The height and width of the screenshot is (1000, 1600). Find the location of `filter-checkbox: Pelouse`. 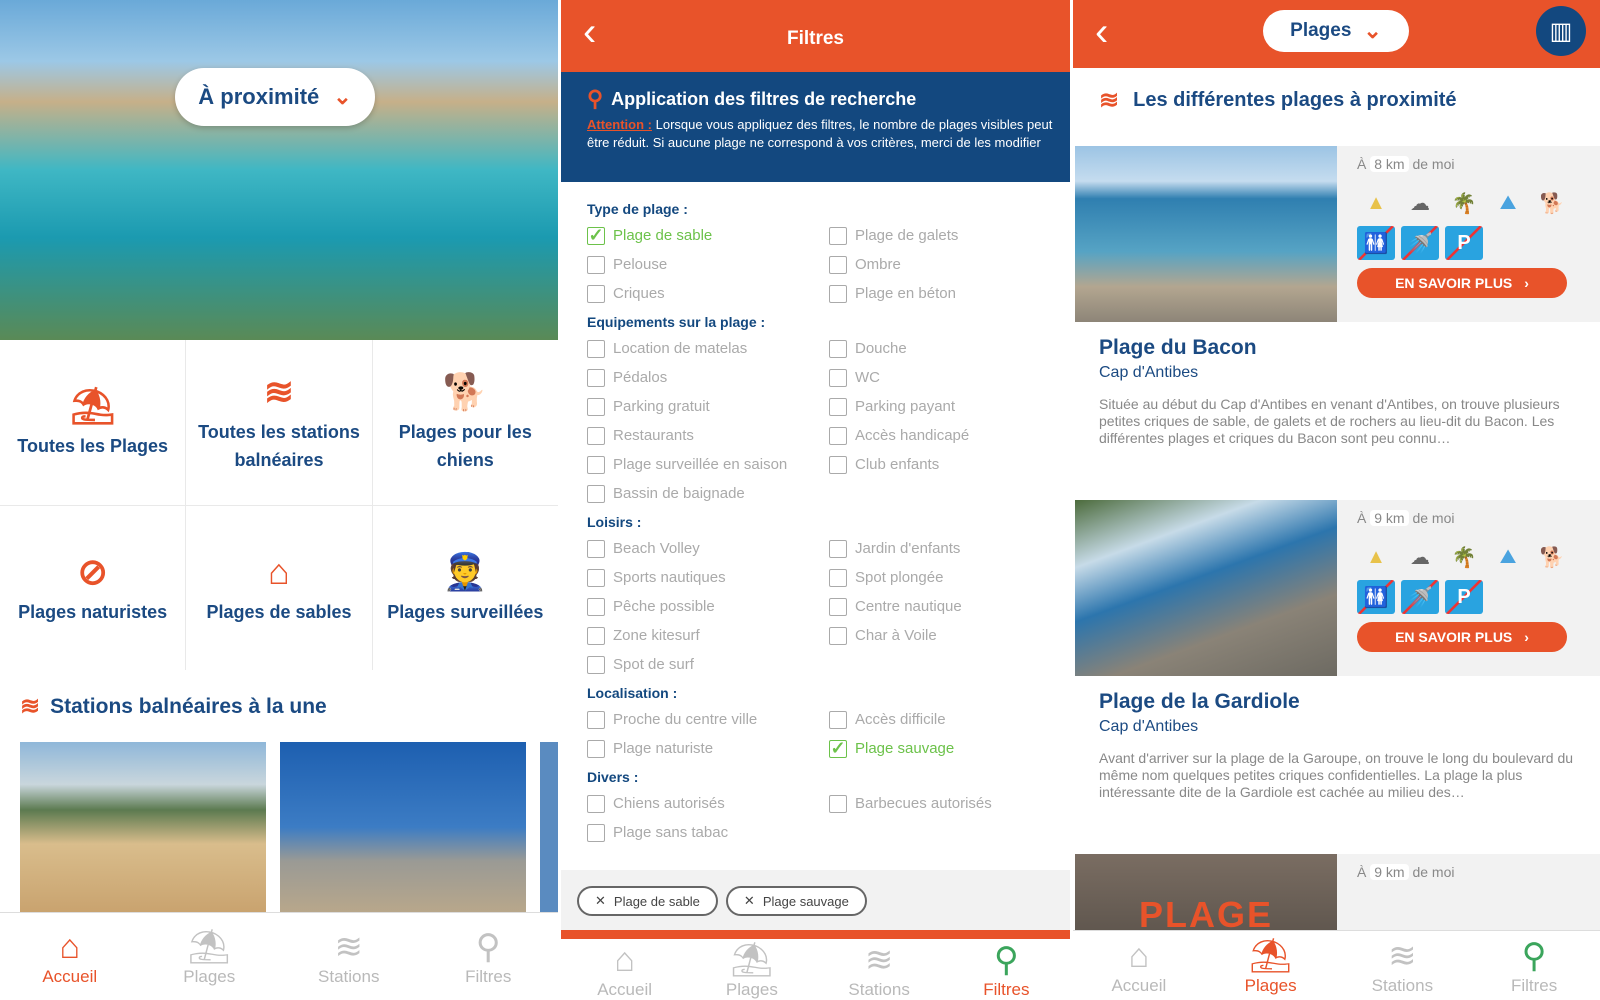

filter-checkbox: Pelouse is located at coordinates (708, 264).